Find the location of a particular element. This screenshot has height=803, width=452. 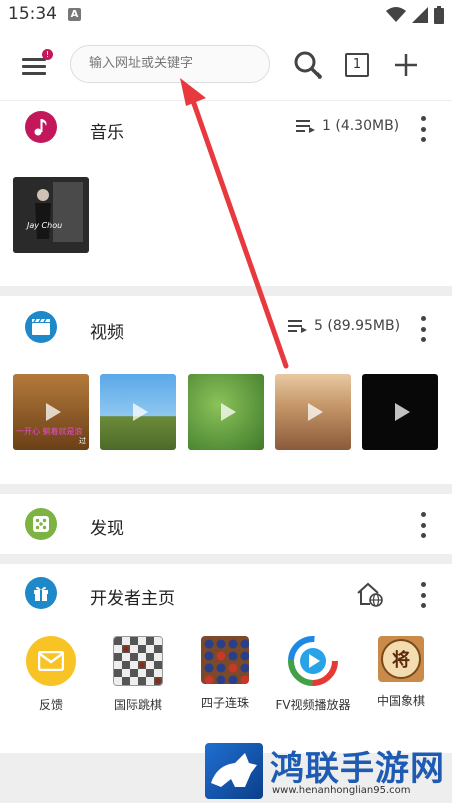

fv-player-icon is located at coordinates (313, 661).